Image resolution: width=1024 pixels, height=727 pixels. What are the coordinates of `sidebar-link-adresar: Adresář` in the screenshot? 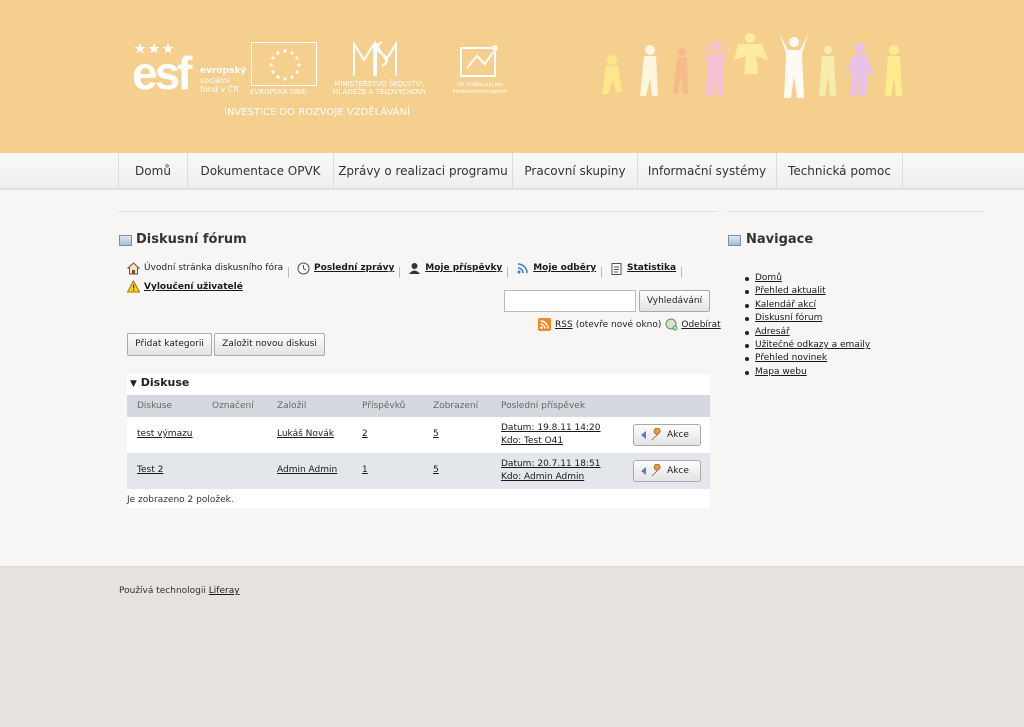 It's located at (772, 332).